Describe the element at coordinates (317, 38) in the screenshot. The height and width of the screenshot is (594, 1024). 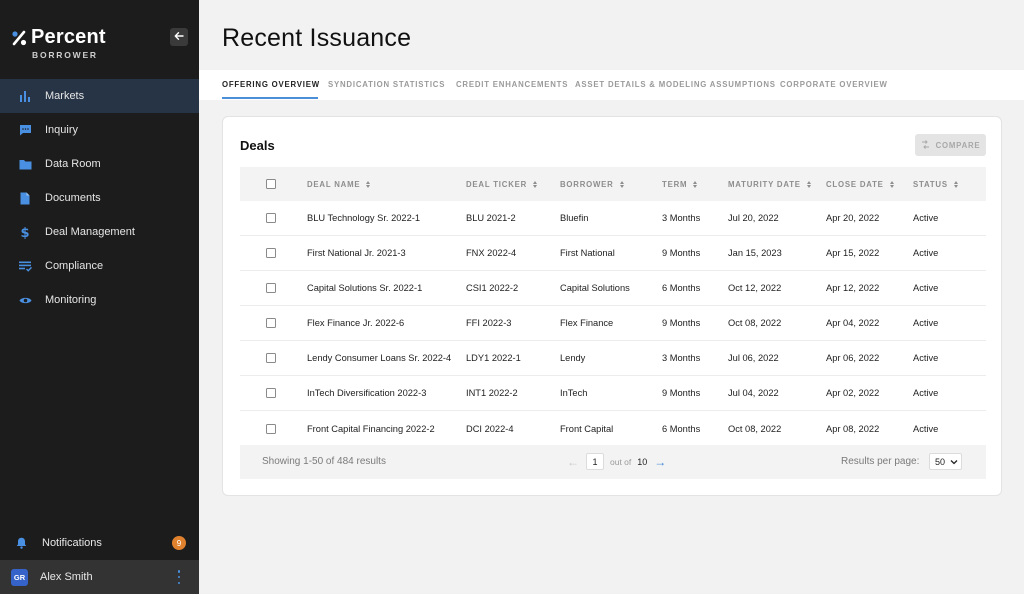
I see `page-title: Recent Issuance` at that location.